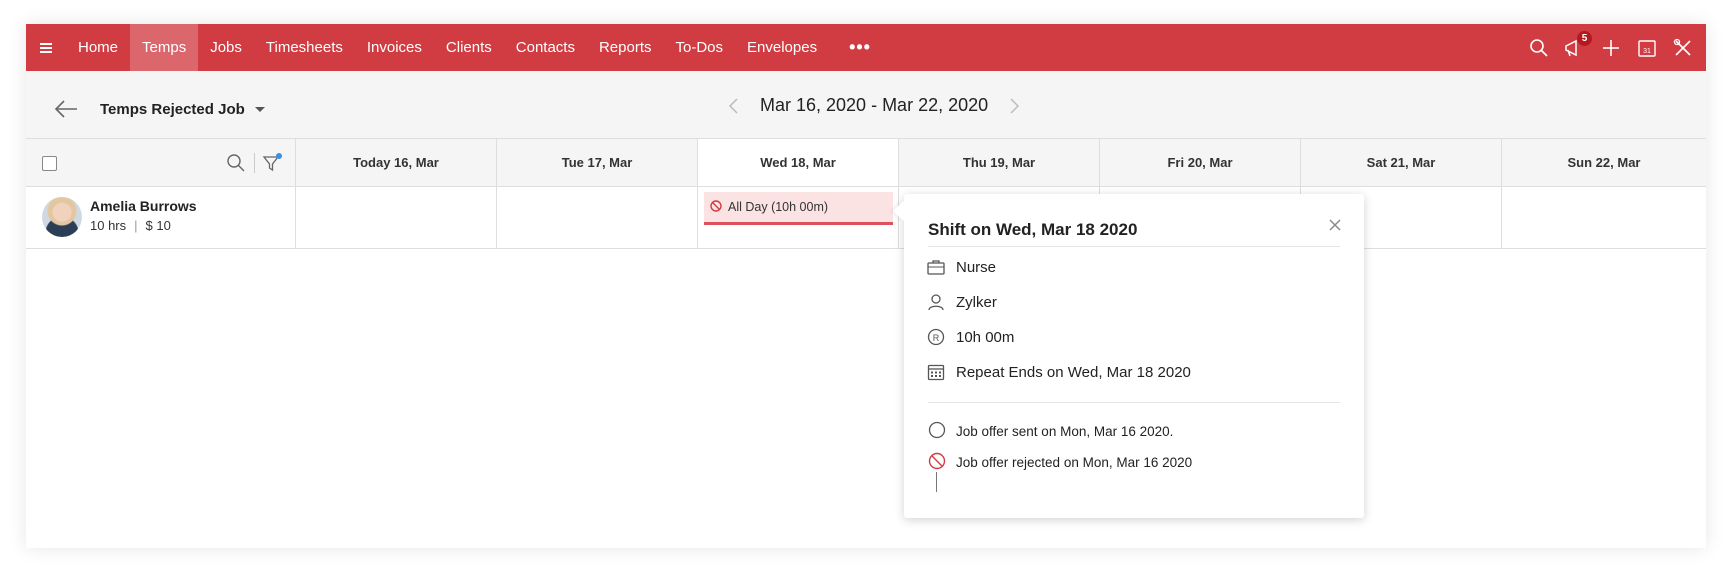 This screenshot has height=577, width=1732. Describe the element at coordinates (734, 106) in the screenshot. I see `previous-week-icon` at that location.